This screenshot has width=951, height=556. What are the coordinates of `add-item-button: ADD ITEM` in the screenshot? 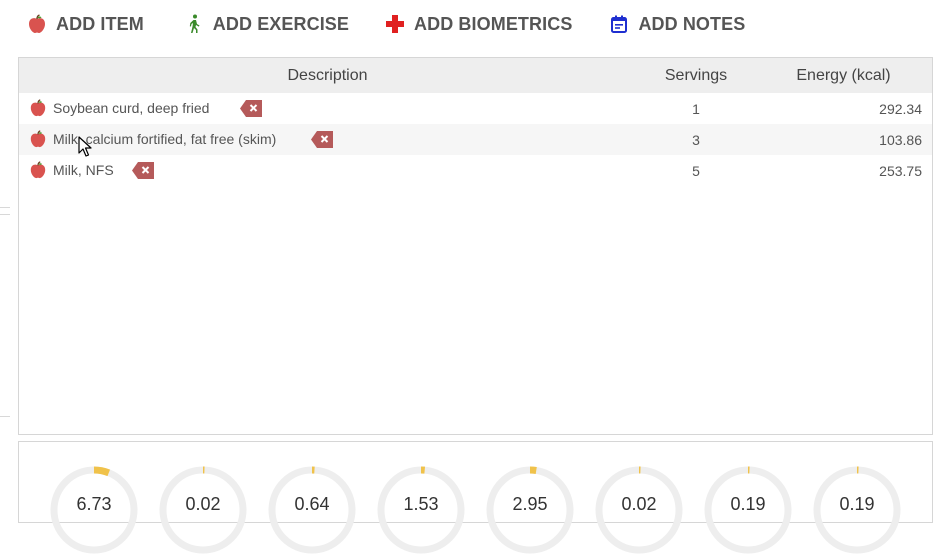 It's located at (85, 24).